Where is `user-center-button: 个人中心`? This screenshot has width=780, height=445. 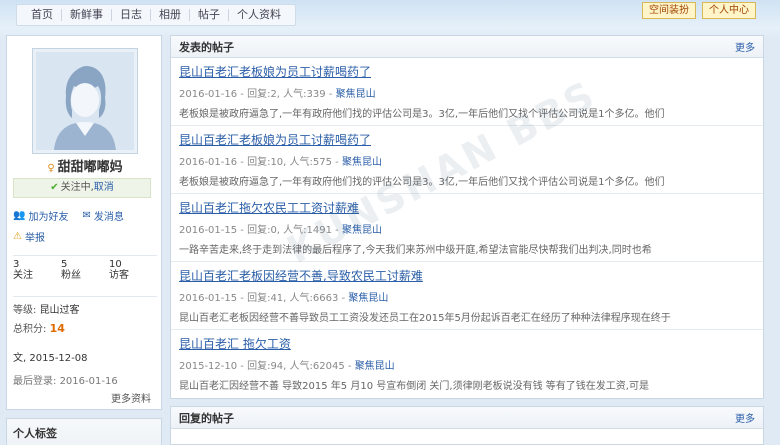
user-center-button: 个人中心 is located at coordinates (729, 10).